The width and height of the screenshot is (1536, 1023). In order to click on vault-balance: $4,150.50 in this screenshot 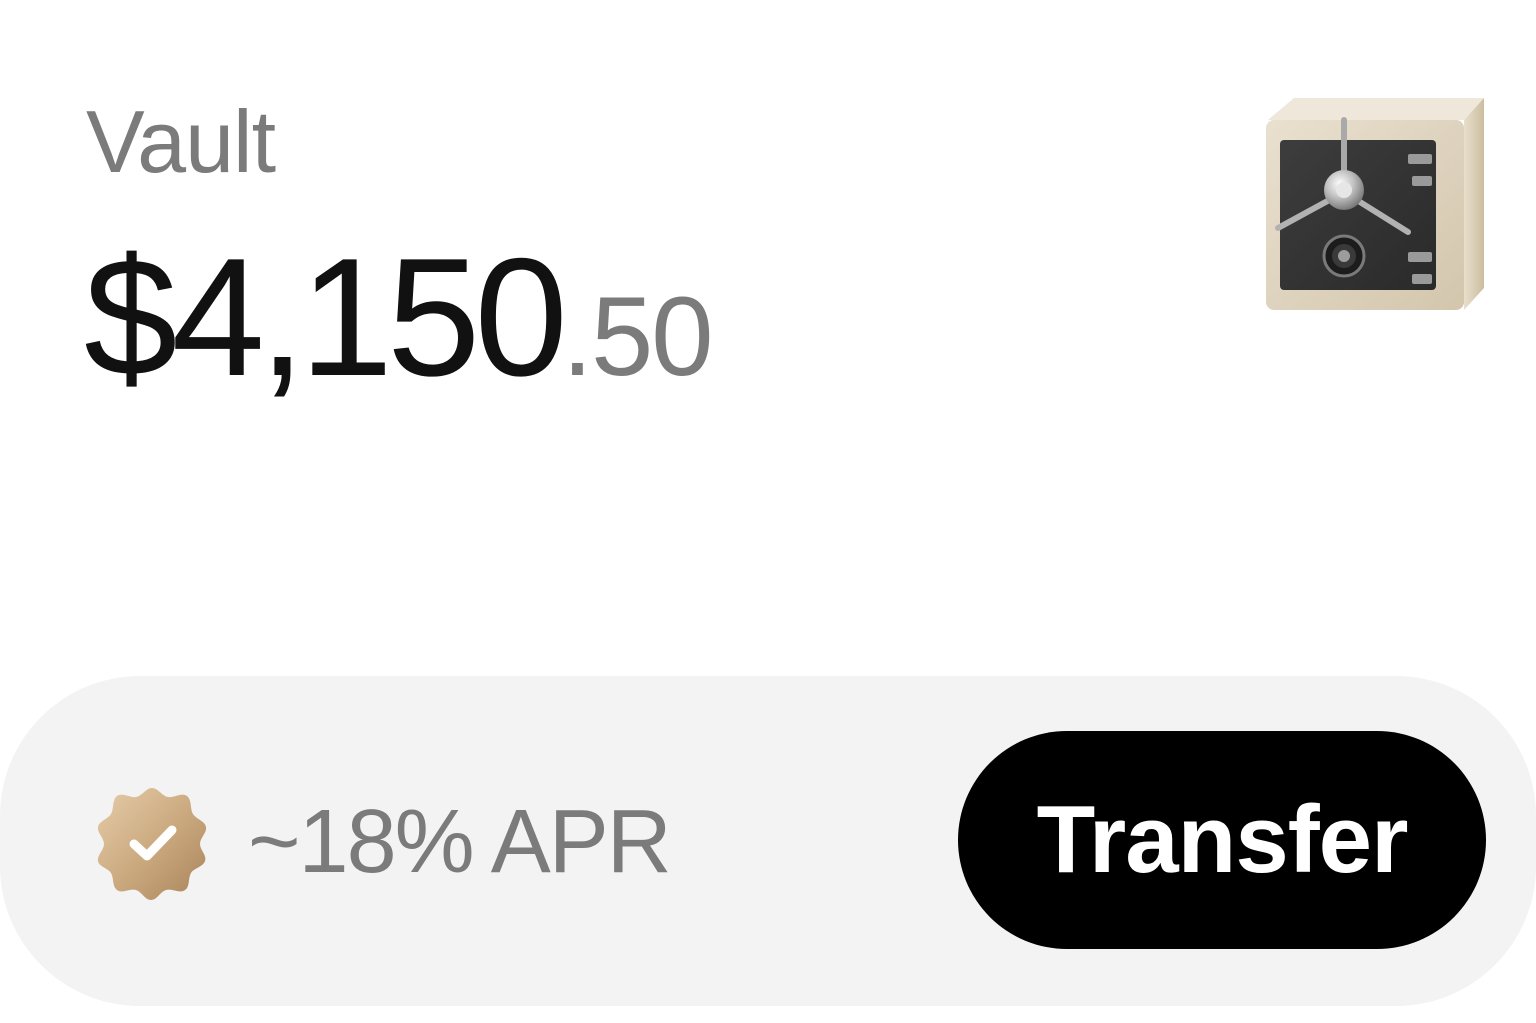, I will do `click(399, 344)`.